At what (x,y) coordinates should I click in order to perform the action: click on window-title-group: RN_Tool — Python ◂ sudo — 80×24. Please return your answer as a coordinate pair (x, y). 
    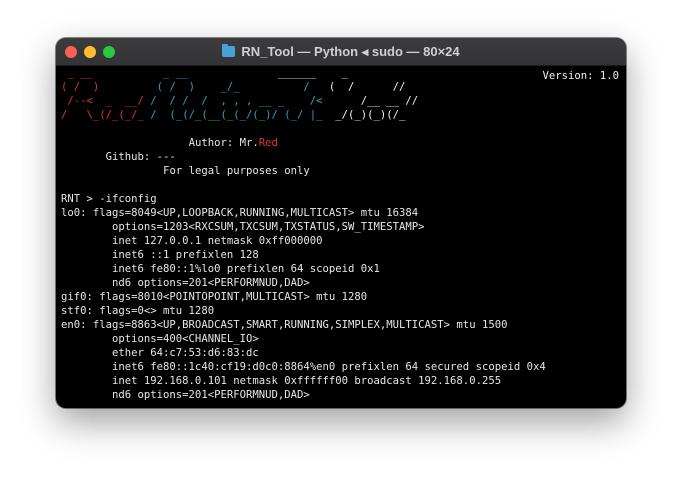
    Looking at the image, I should click on (341, 51).